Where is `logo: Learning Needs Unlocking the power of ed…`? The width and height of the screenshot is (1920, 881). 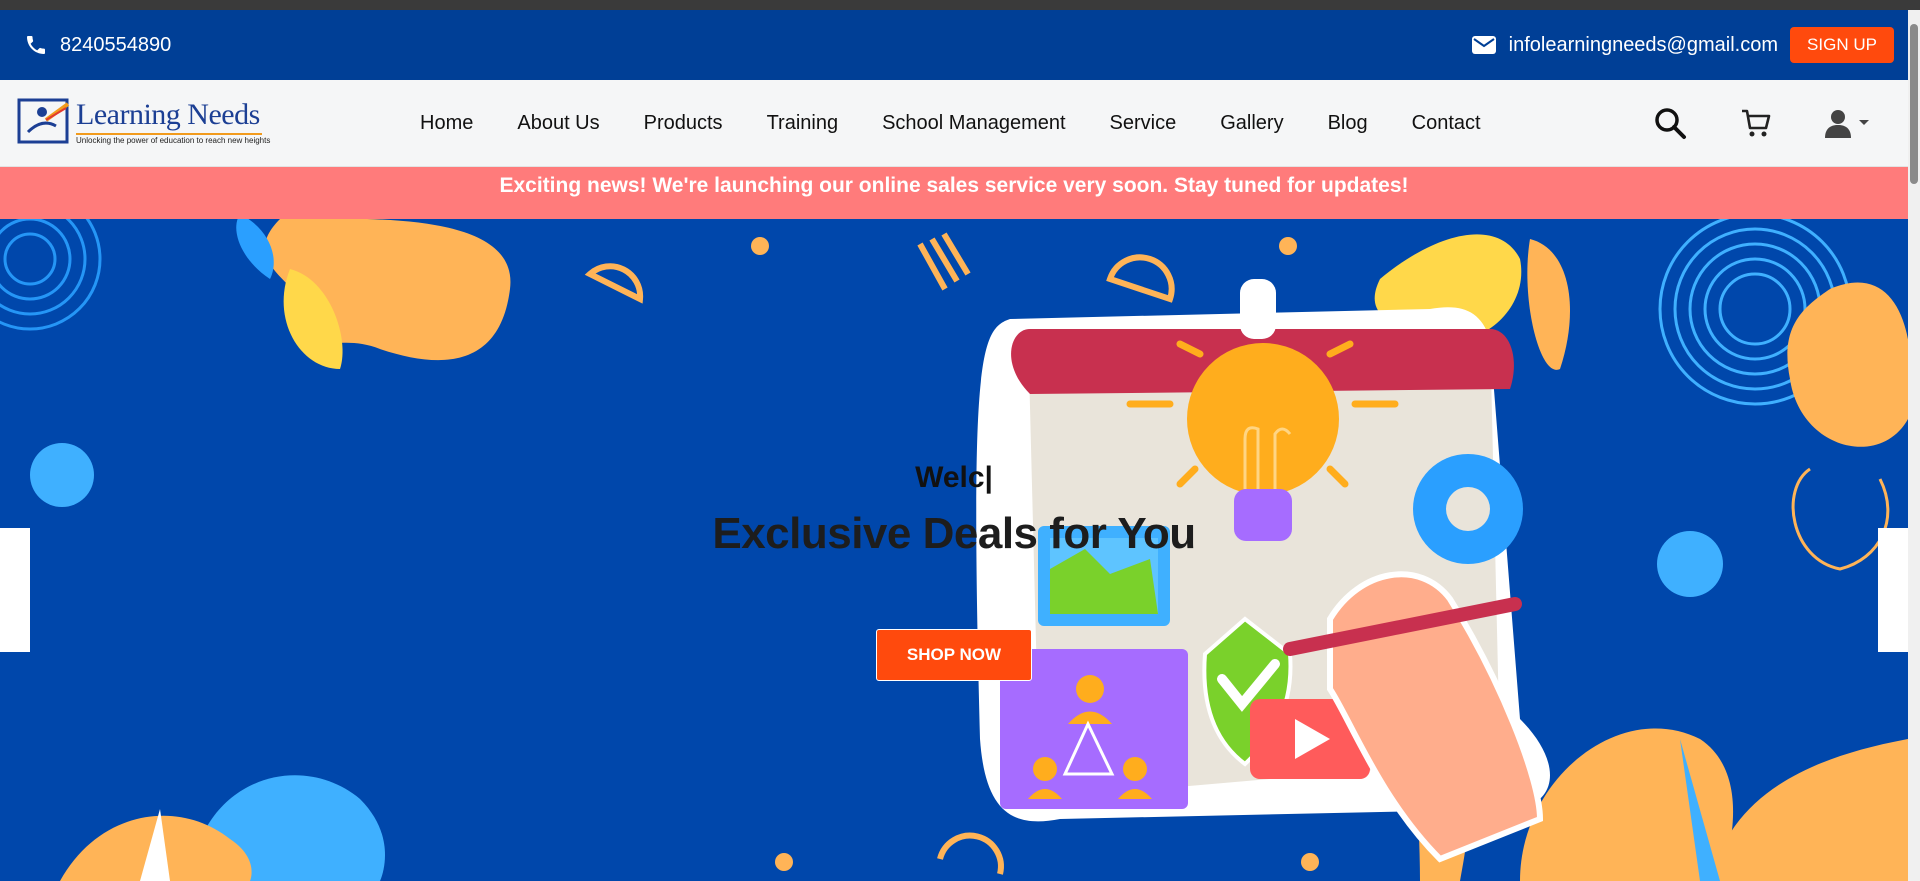
logo: Learning Needs Unlocking the power of ed… is located at coordinates (143, 123).